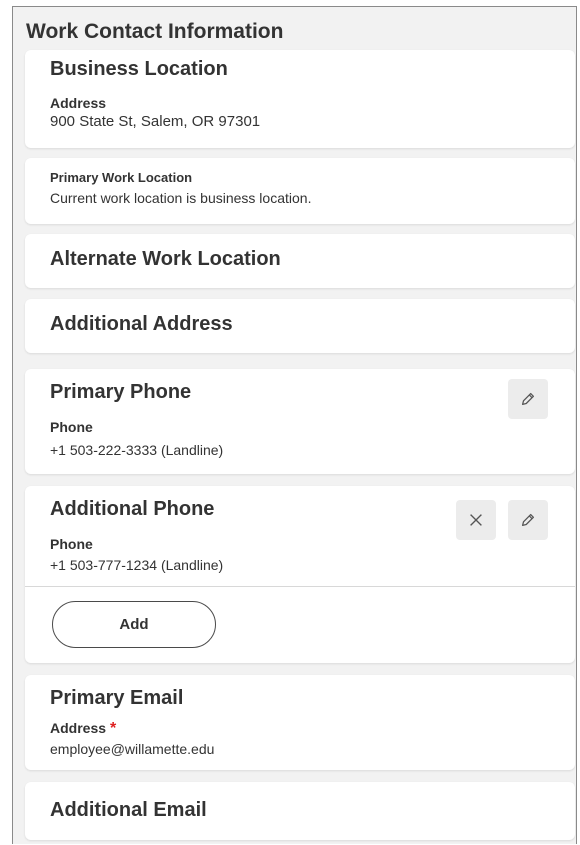  I want to click on additional-phone-label: Phone, so click(71, 544).